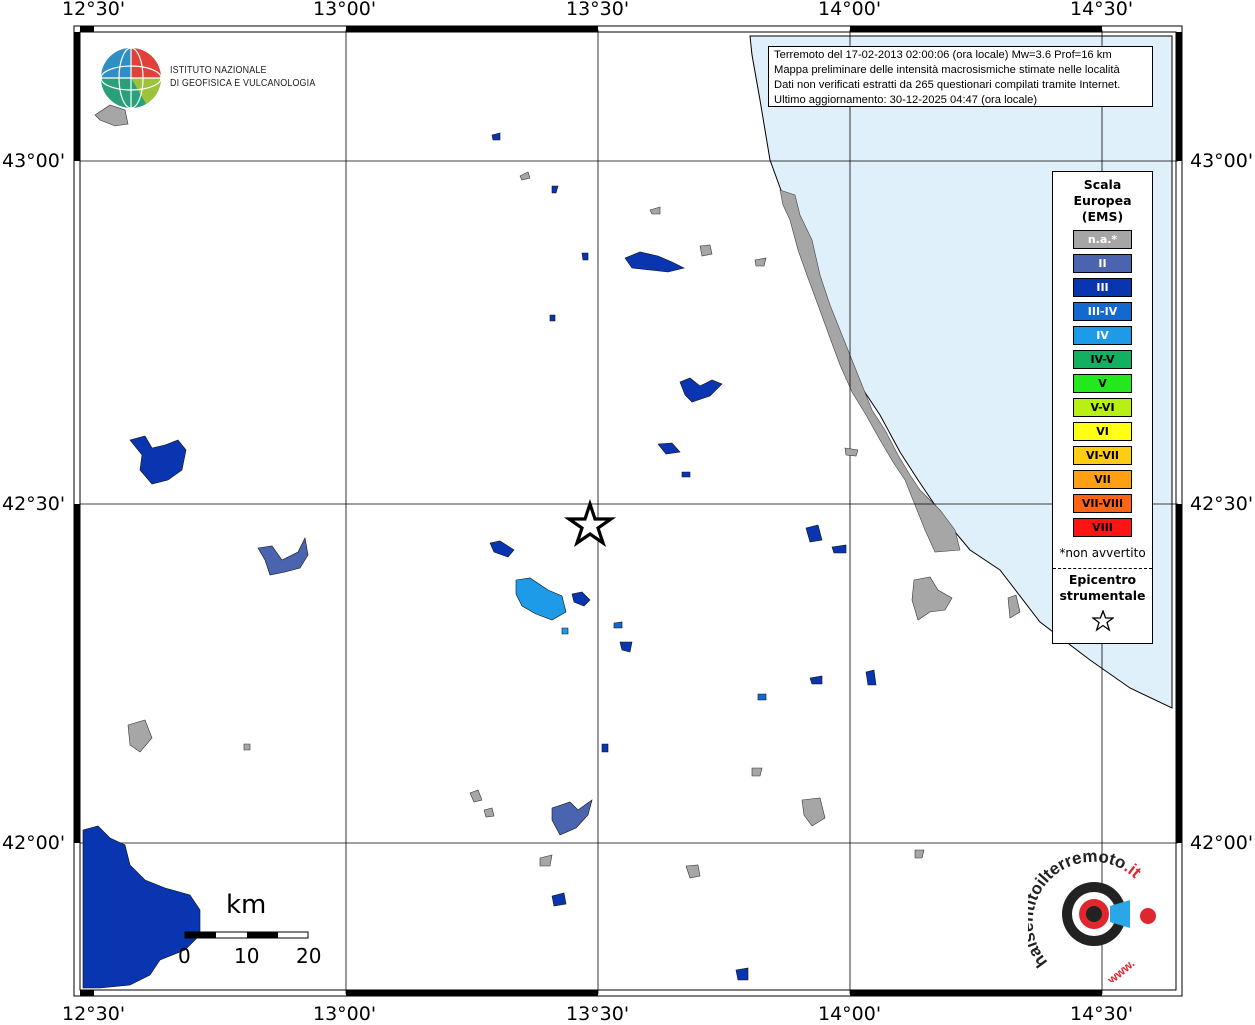 The width and height of the screenshot is (1255, 1025). Describe the element at coordinates (309, 956) in the screenshot. I see `scale-tick-20: 20` at that location.